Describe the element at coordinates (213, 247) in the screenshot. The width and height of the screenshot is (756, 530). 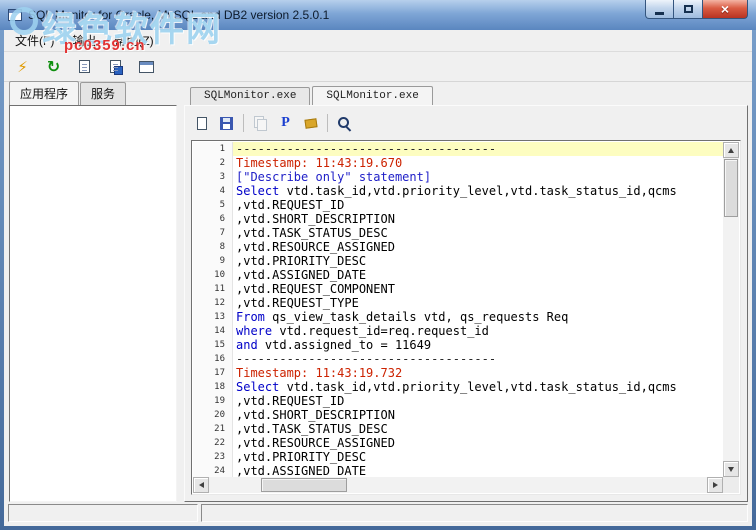
I see `line-number: 8` at that location.